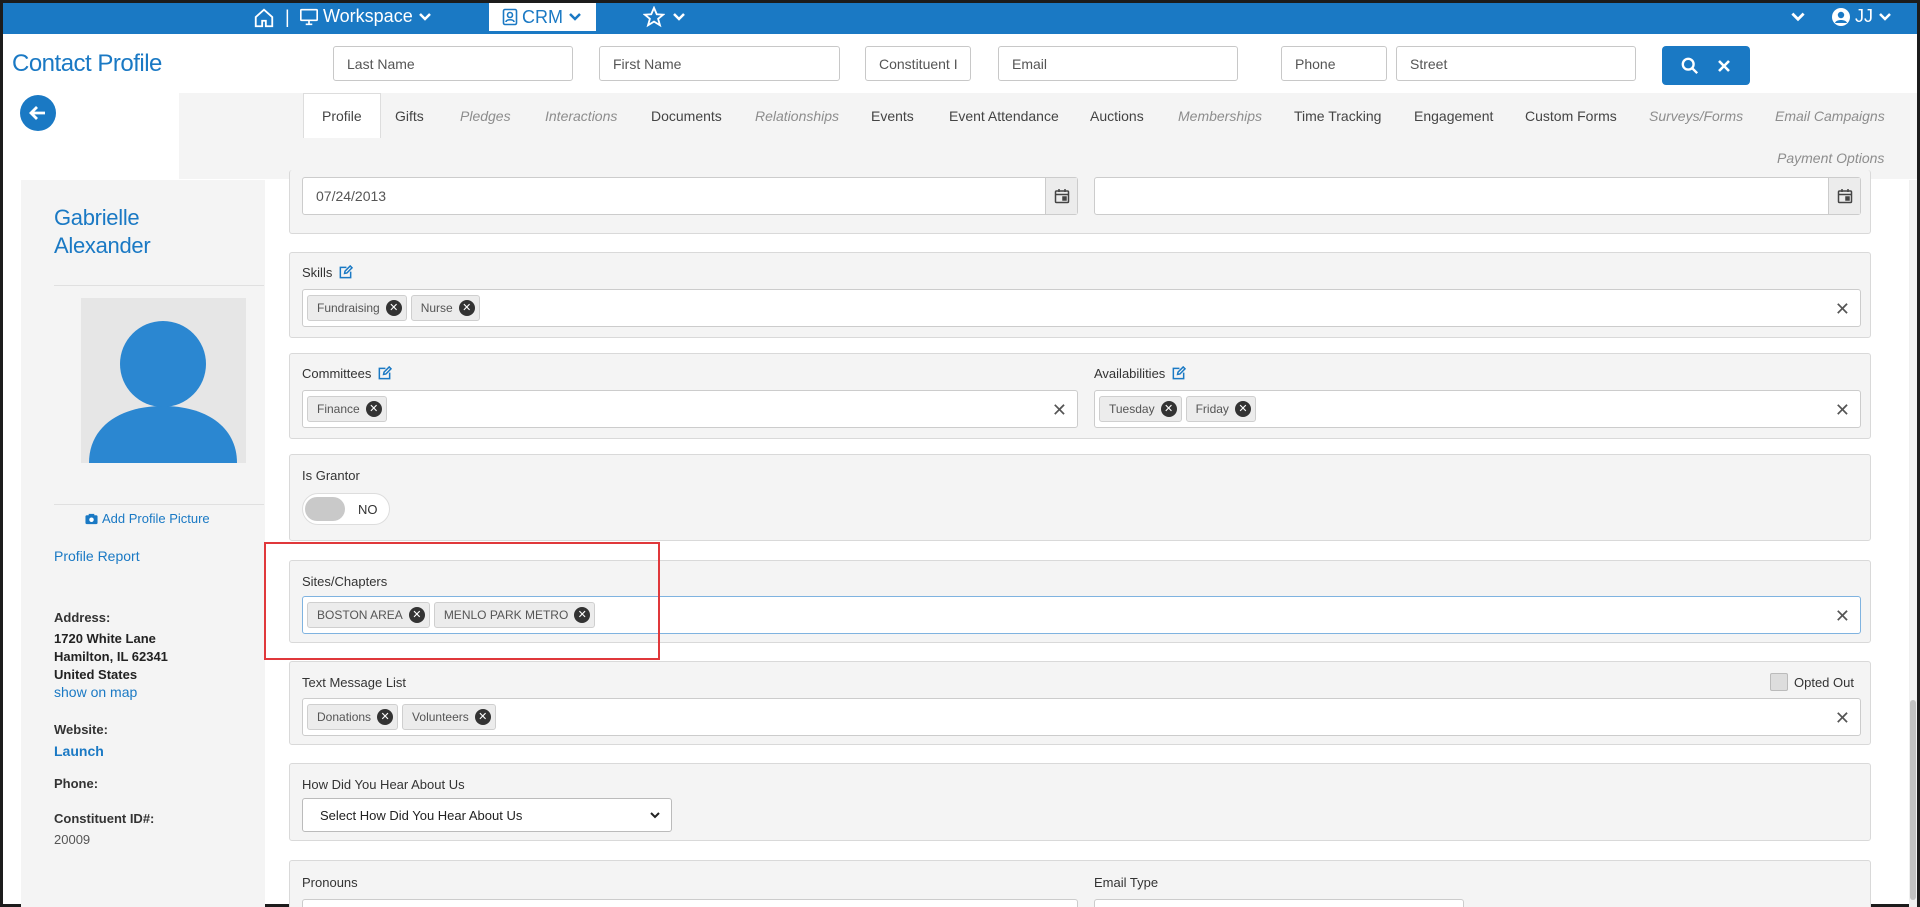  I want to click on favorites-menu, so click(665, 17).